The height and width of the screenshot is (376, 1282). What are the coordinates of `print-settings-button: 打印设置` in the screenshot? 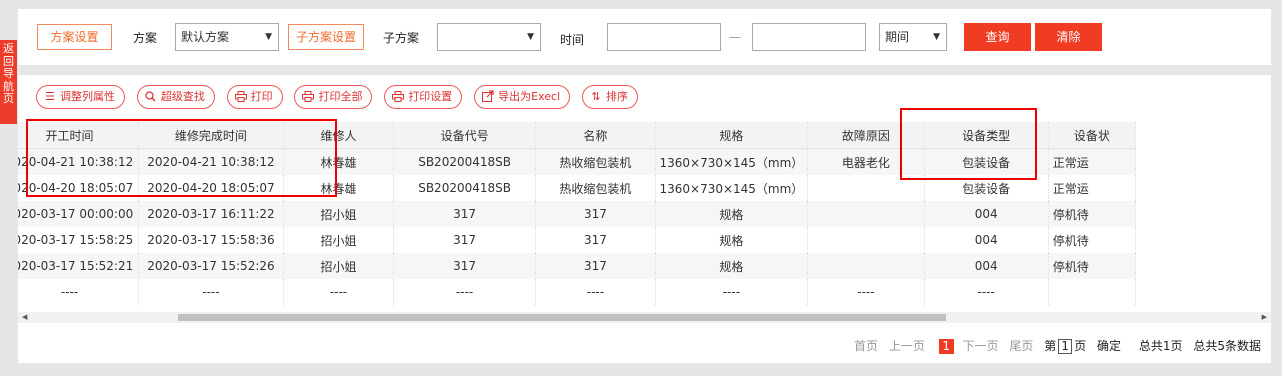 It's located at (423, 97).